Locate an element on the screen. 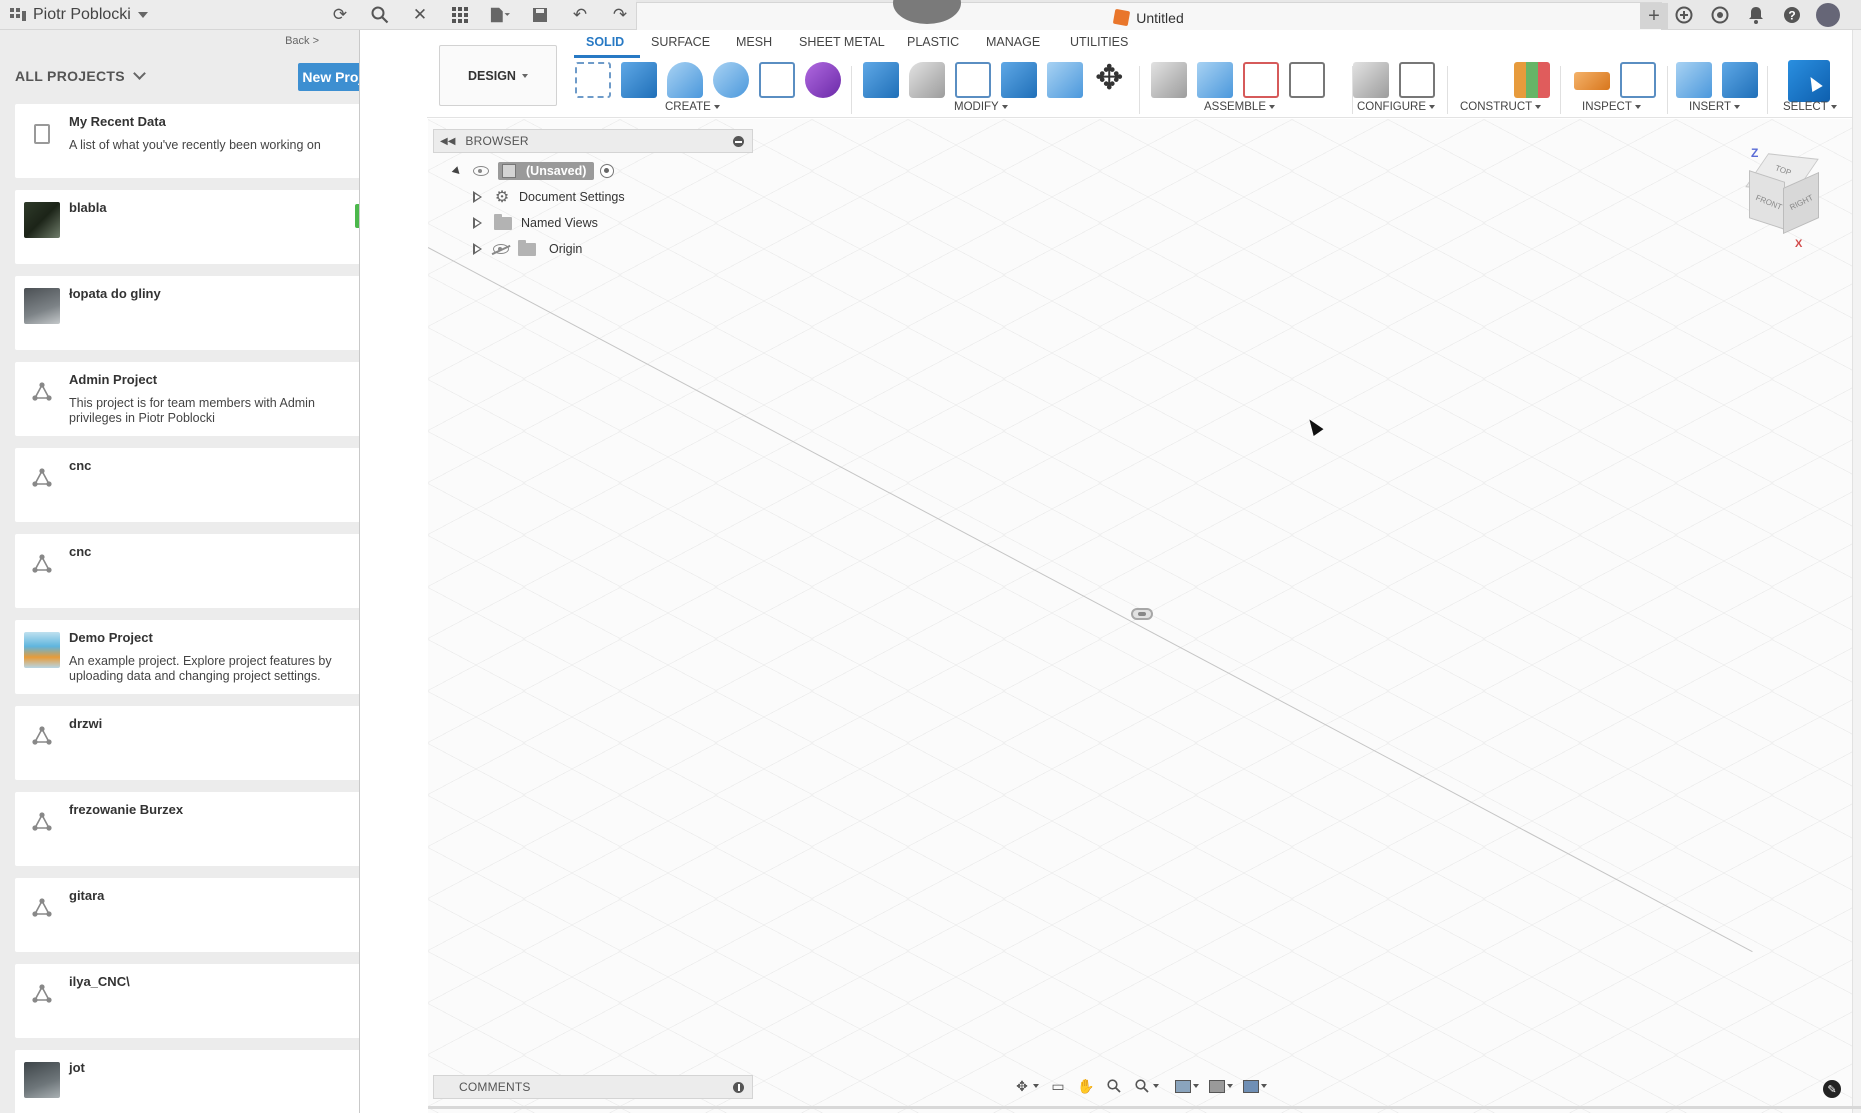 The height and width of the screenshot is (1113, 1861). hole-icon is located at coordinates (731, 80).